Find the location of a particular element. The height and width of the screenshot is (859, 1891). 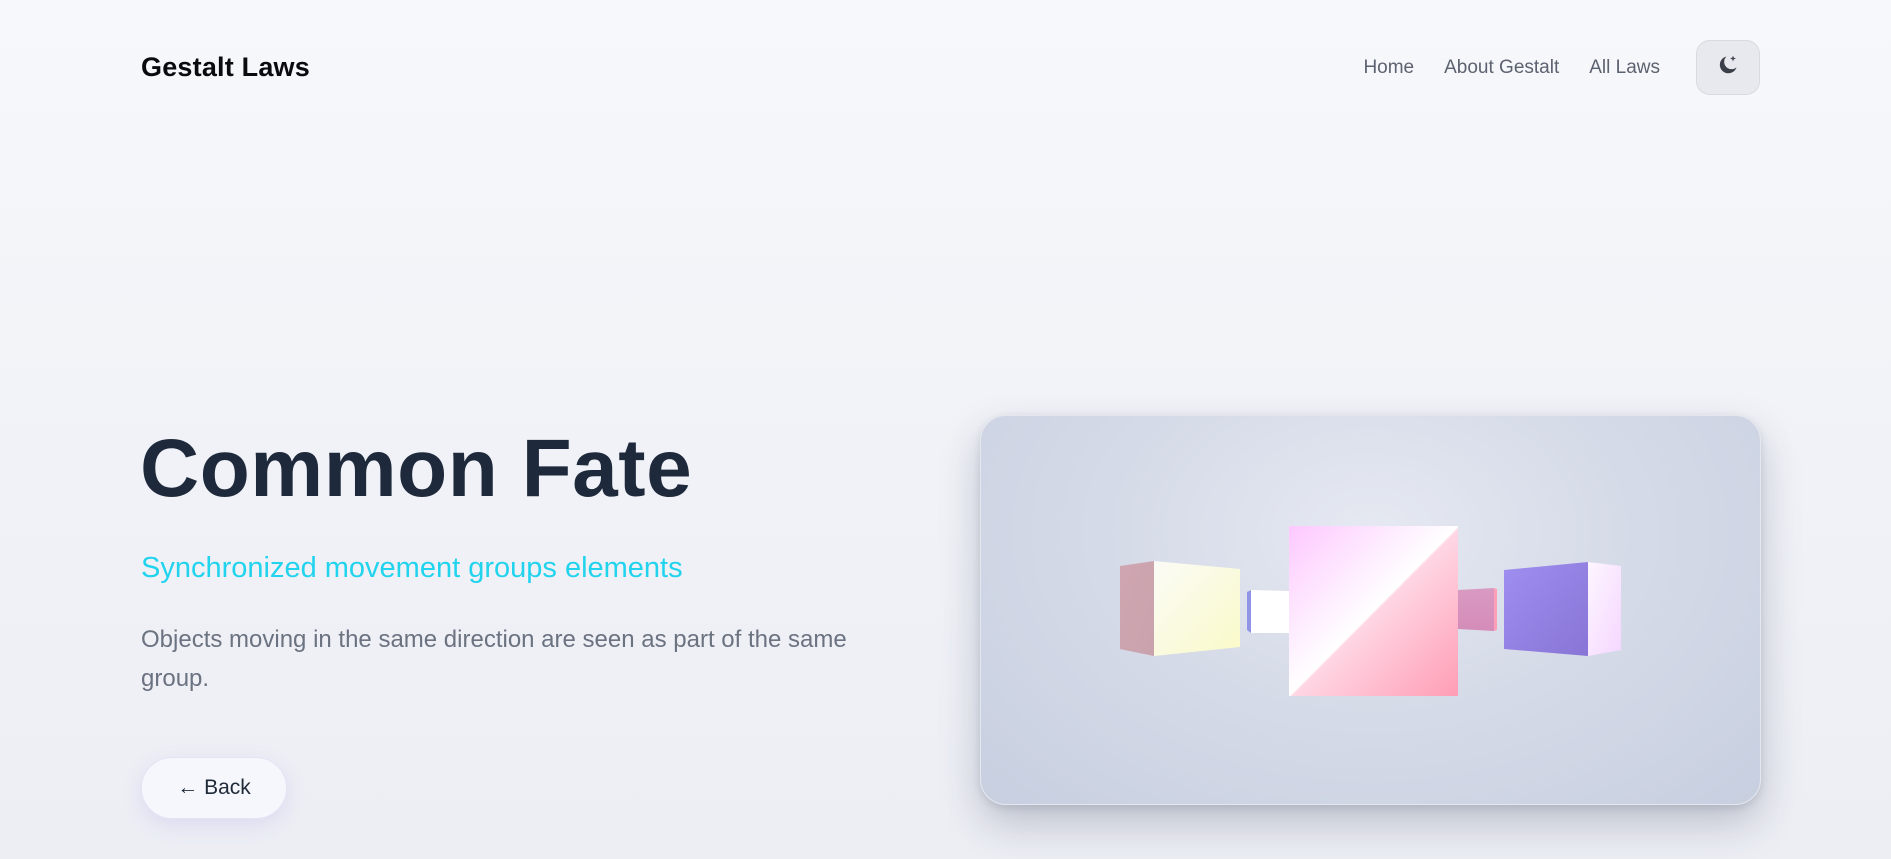

page-title: Common Fate is located at coordinates (416, 468).